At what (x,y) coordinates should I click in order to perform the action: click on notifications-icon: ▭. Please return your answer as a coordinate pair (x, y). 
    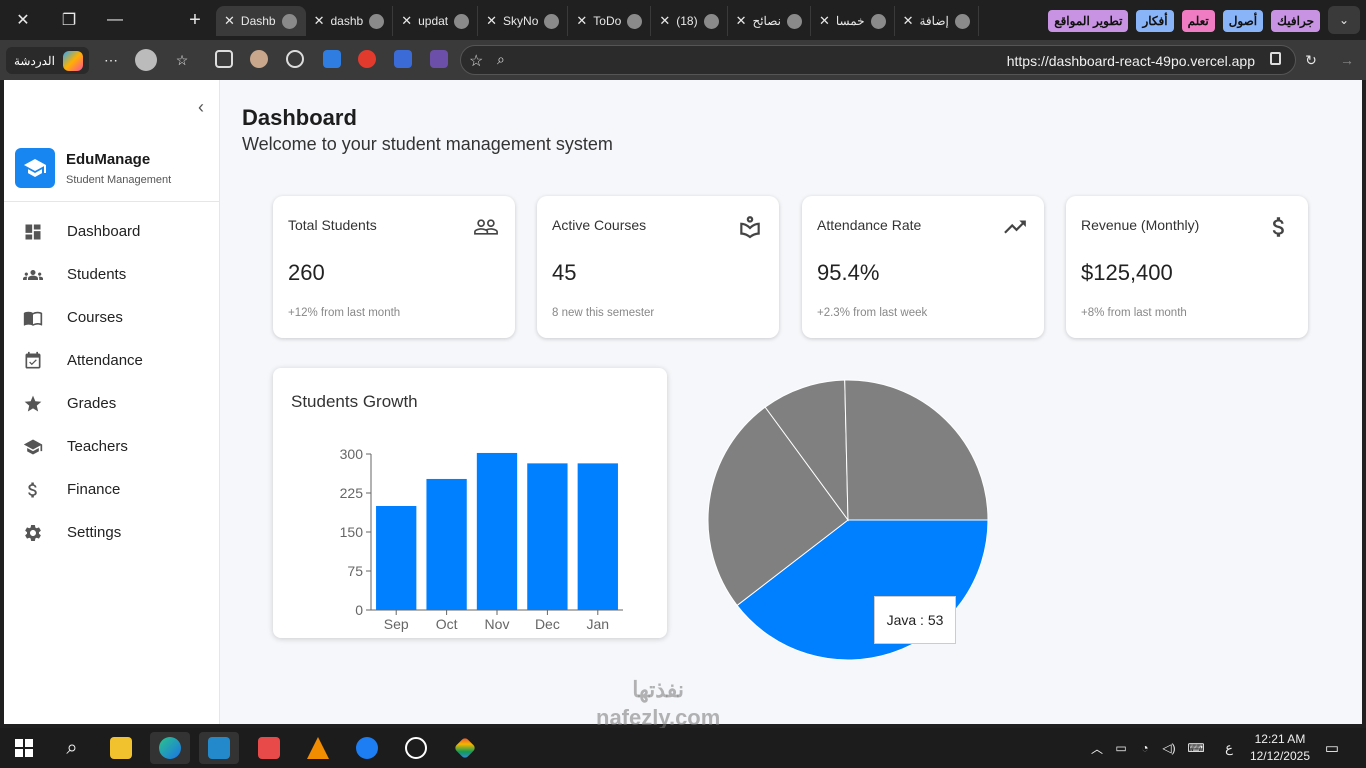
    Looking at the image, I should click on (1332, 748).